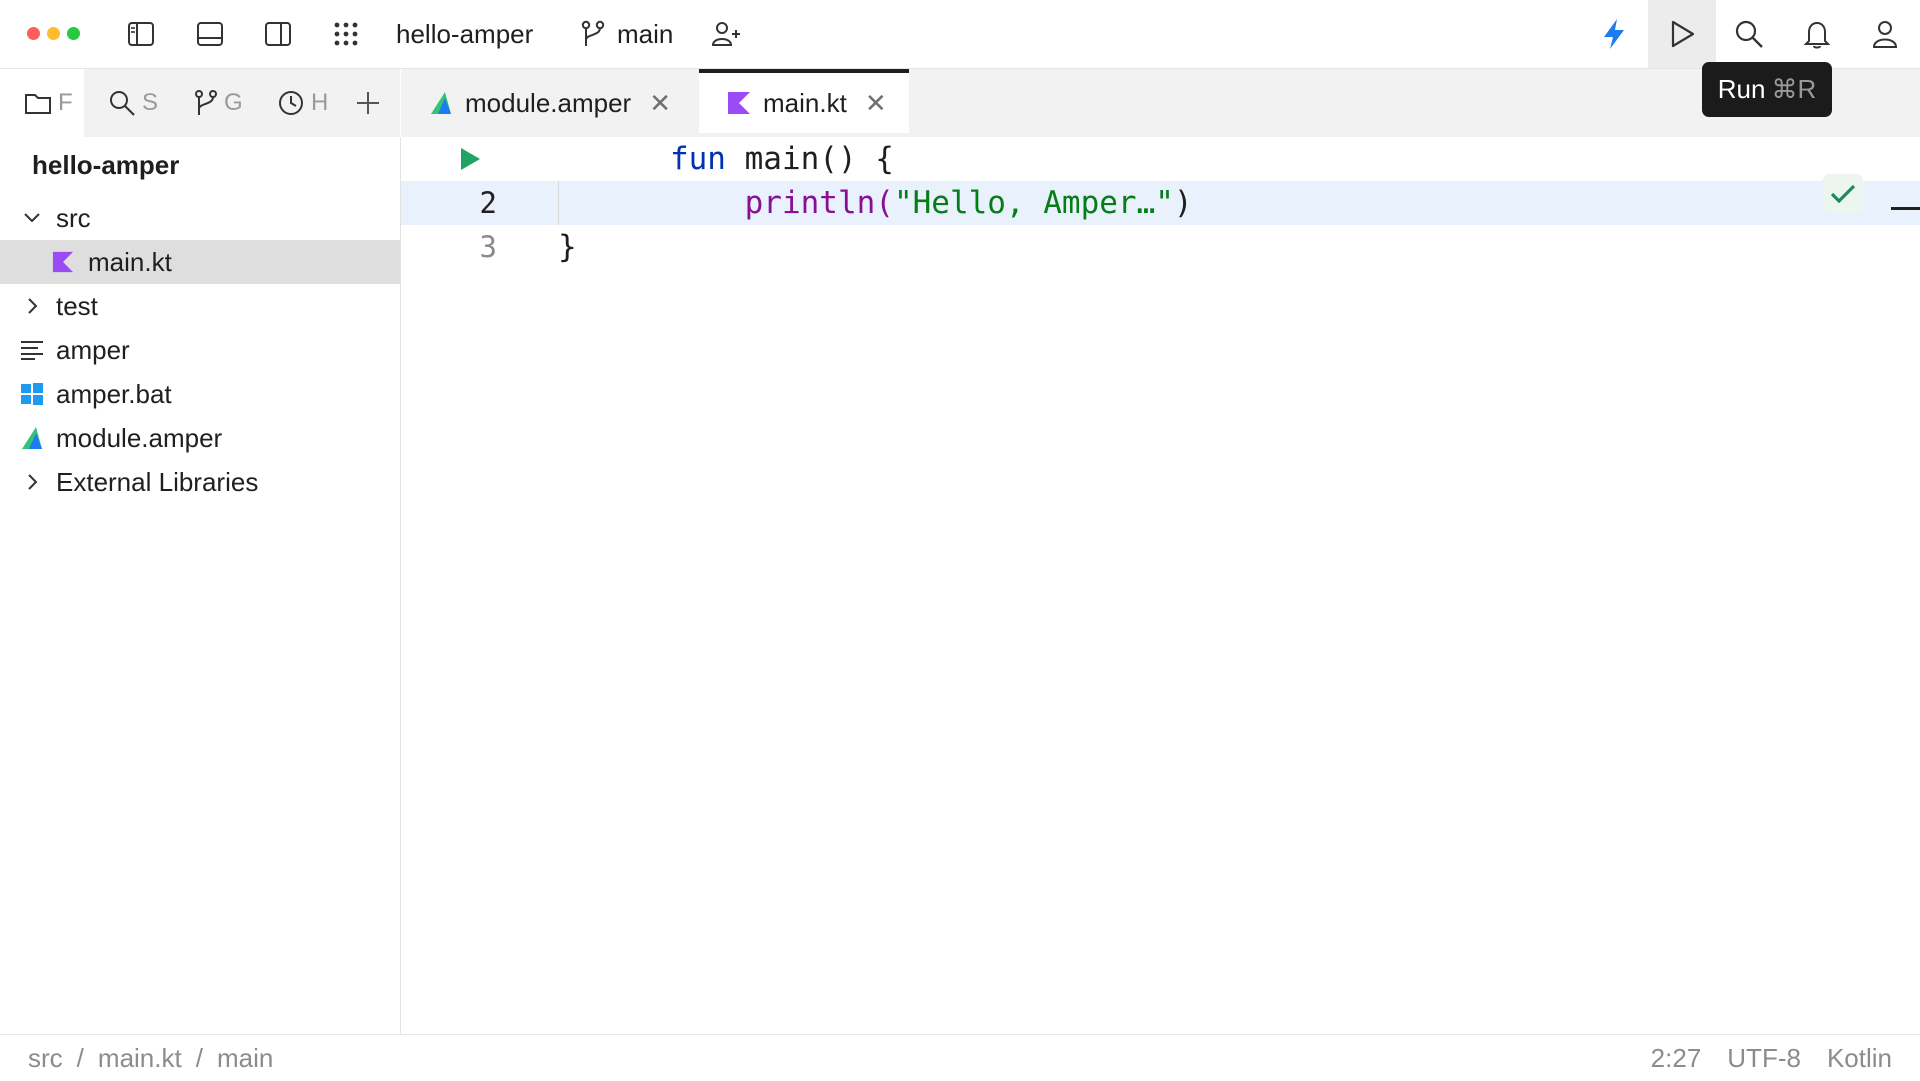 The image size is (1920, 1081). What do you see at coordinates (45, 1058) in the screenshot?
I see `breadcrumb-item: src` at bounding box center [45, 1058].